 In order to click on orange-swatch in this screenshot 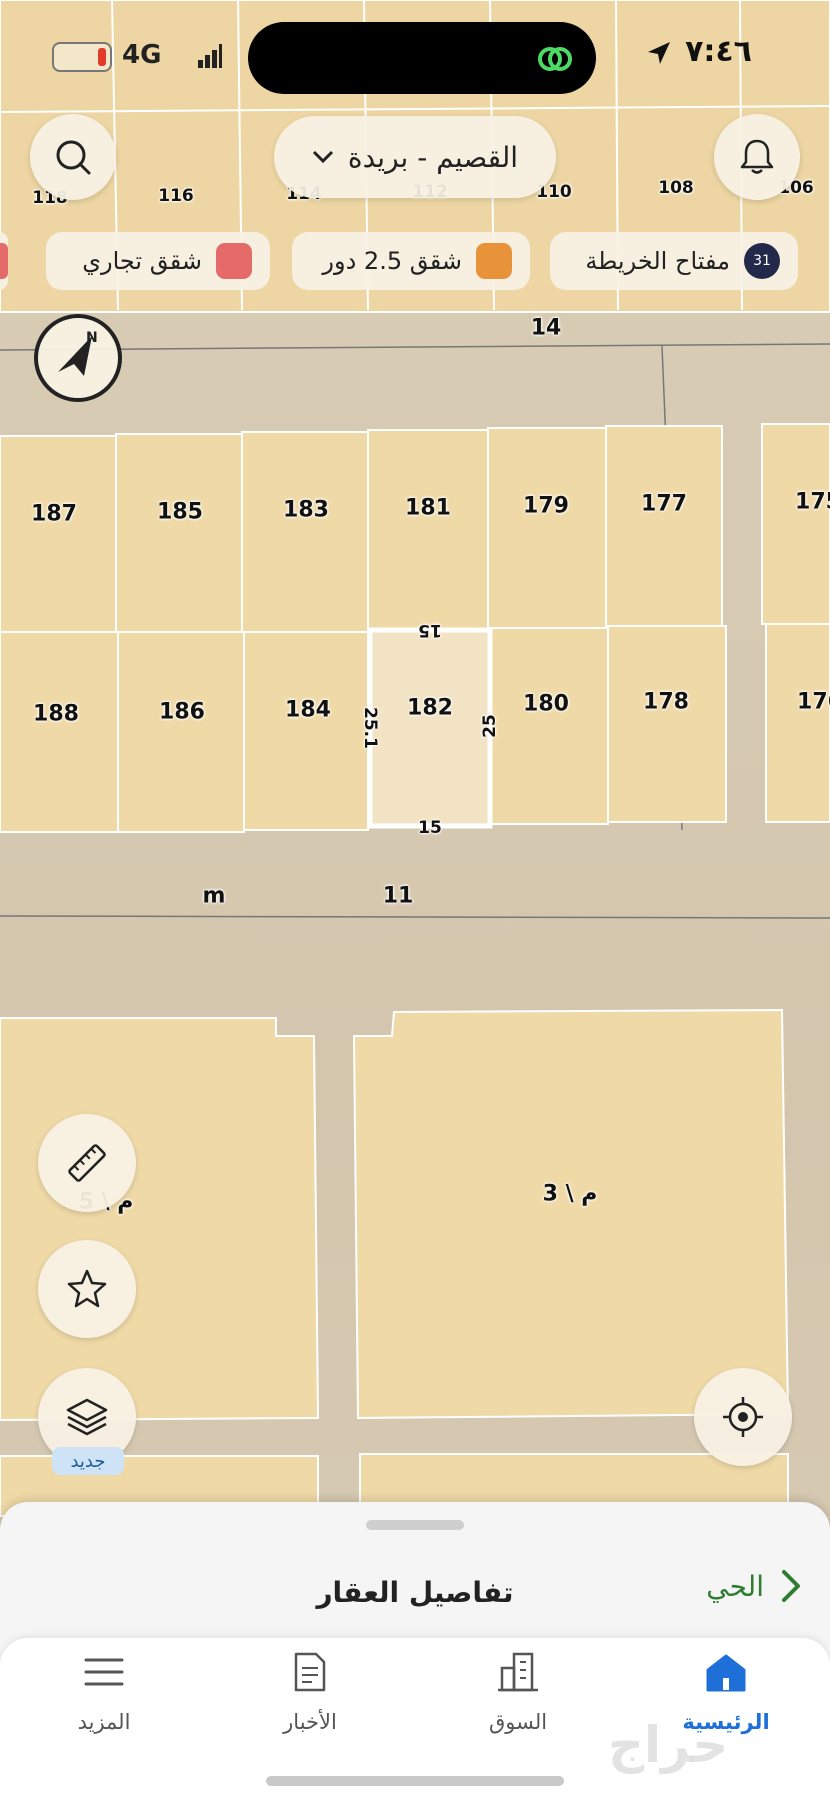, I will do `click(494, 261)`.